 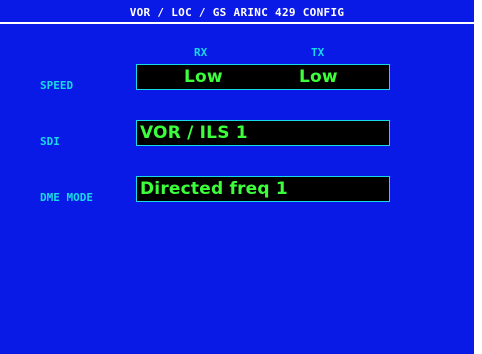 What do you see at coordinates (194, 133) in the screenshot?
I see `sdi-value: VOR / ILS 1` at bounding box center [194, 133].